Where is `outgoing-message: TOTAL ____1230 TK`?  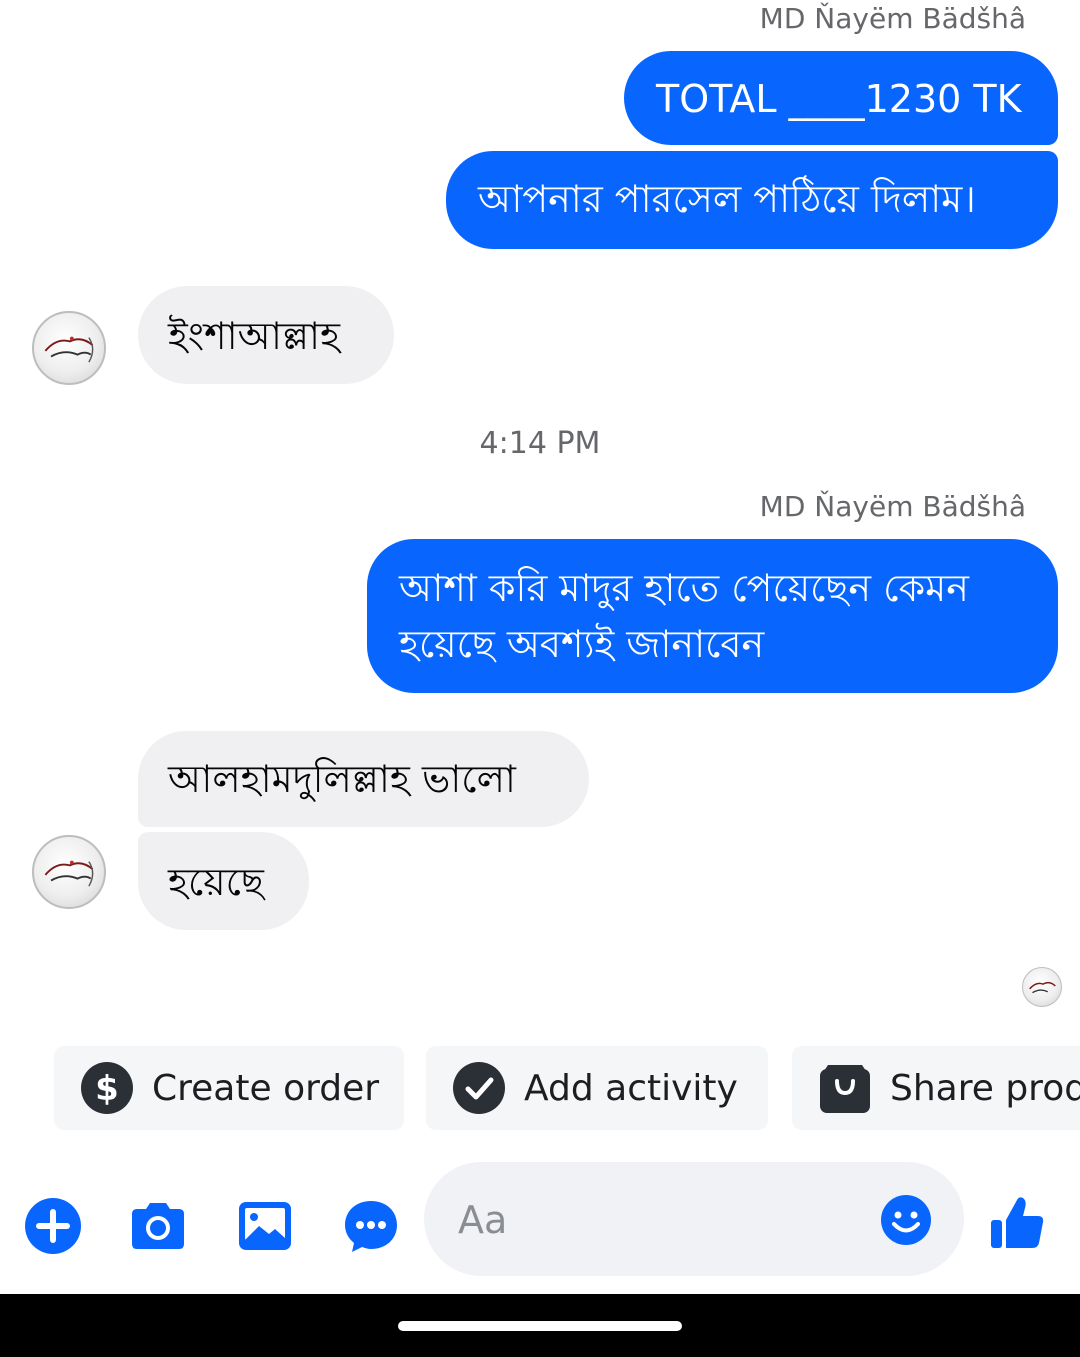
outgoing-message: TOTAL ____1230 TK is located at coordinates (841, 98).